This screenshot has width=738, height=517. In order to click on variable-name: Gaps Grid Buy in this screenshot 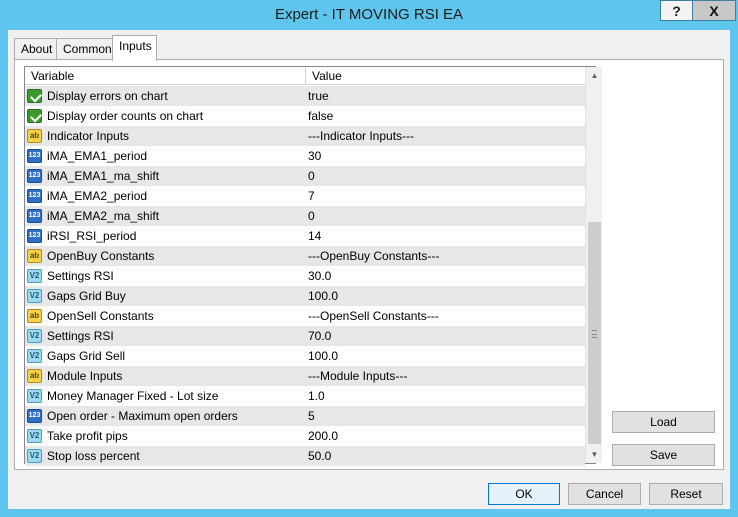, I will do `click(86, 296)`.